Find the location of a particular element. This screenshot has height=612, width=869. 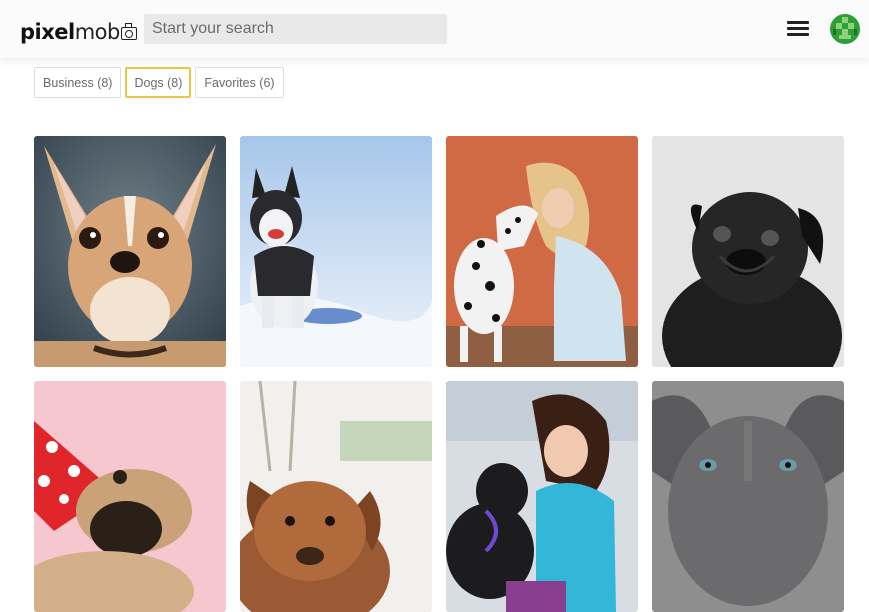

search-input is located at coordinates (295, 29).